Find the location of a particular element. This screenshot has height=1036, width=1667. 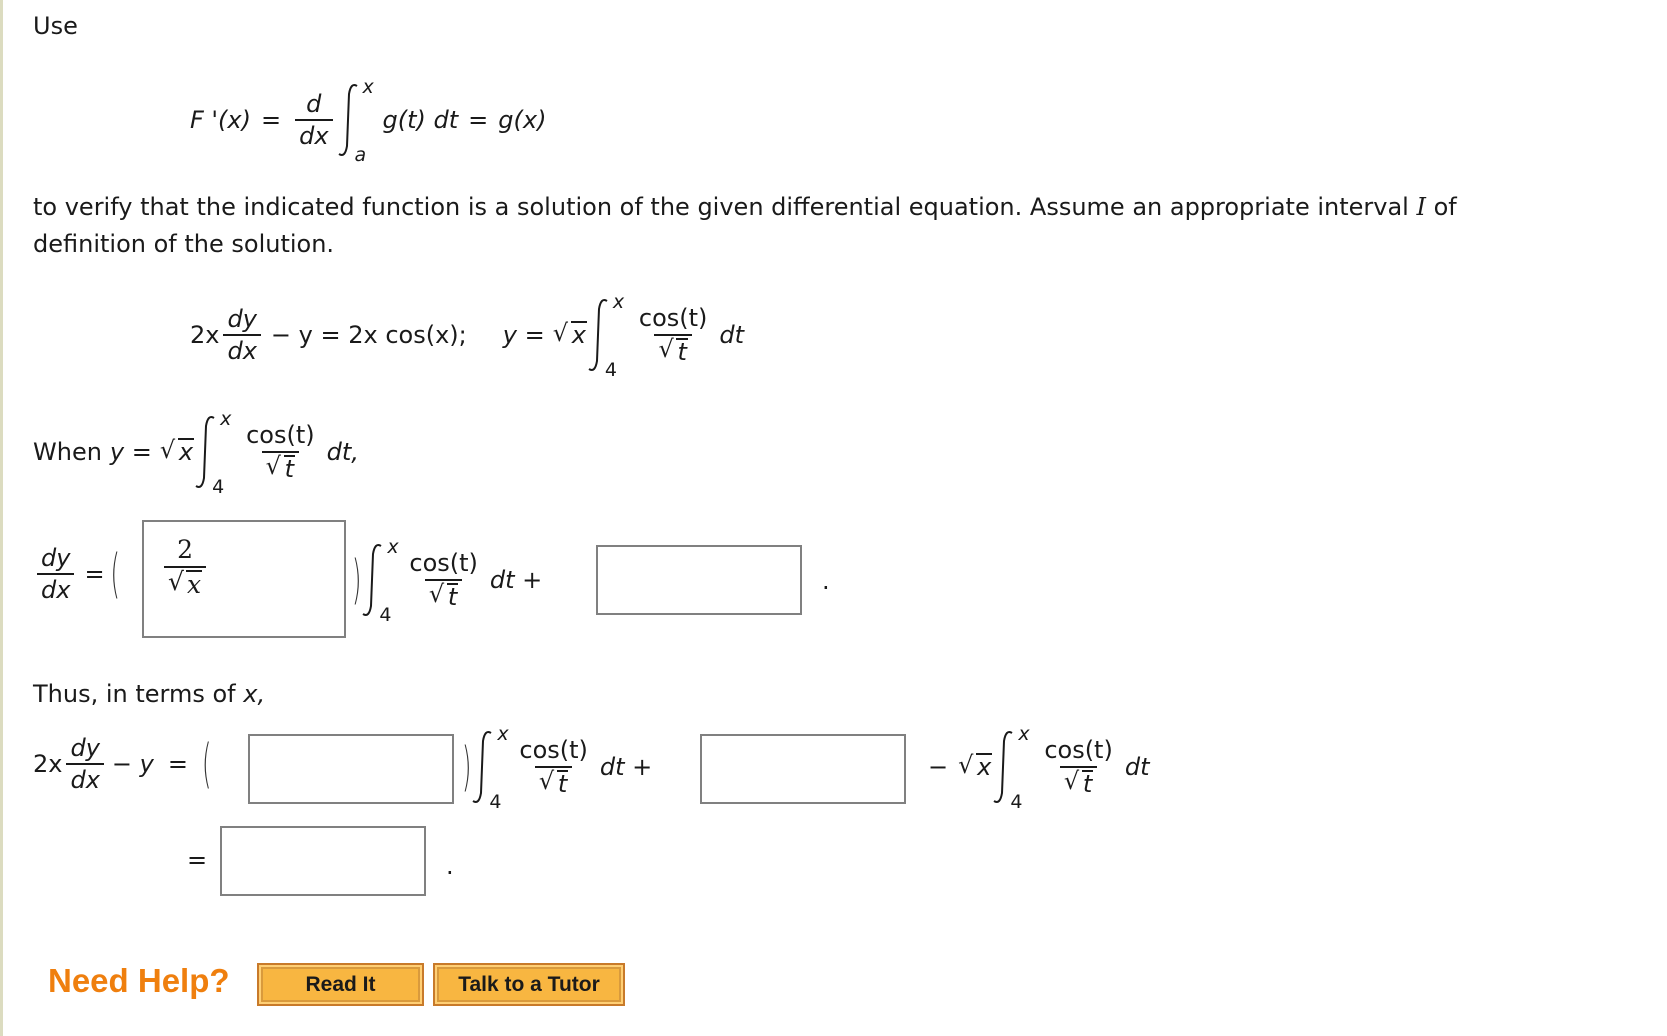

ftc-integrand: g(t) dt is located at coordinates (420, 120).